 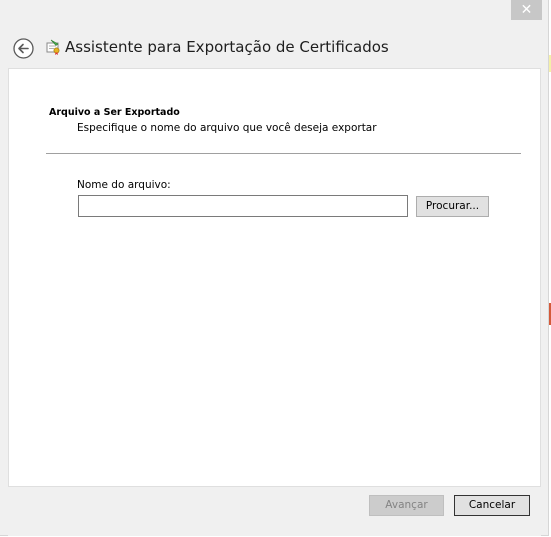 I want to click on title-bar: ✕, so click(x=274, y=12).